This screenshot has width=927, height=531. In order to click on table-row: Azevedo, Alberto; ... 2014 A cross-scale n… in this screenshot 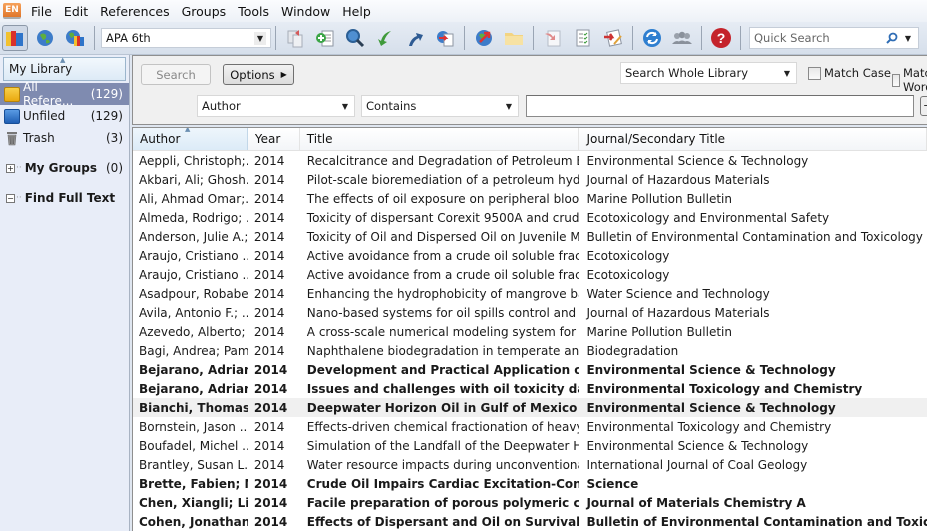, I will do `click(530, 331)`.